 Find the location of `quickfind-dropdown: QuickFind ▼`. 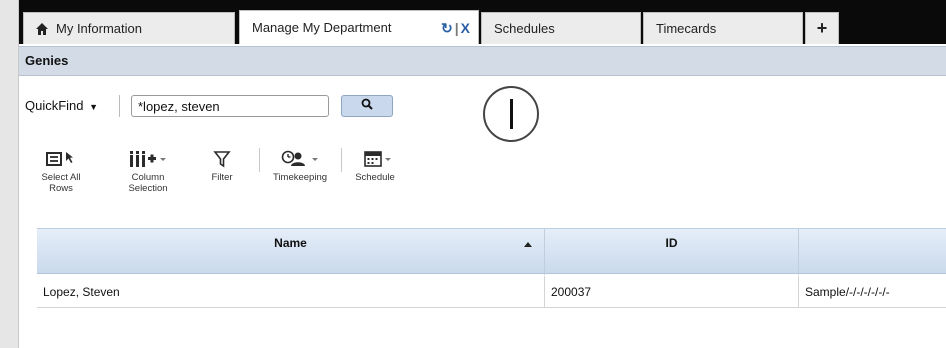

quickfind-dropdown: QuickFind ▼ is located at coordinates (61, 105).